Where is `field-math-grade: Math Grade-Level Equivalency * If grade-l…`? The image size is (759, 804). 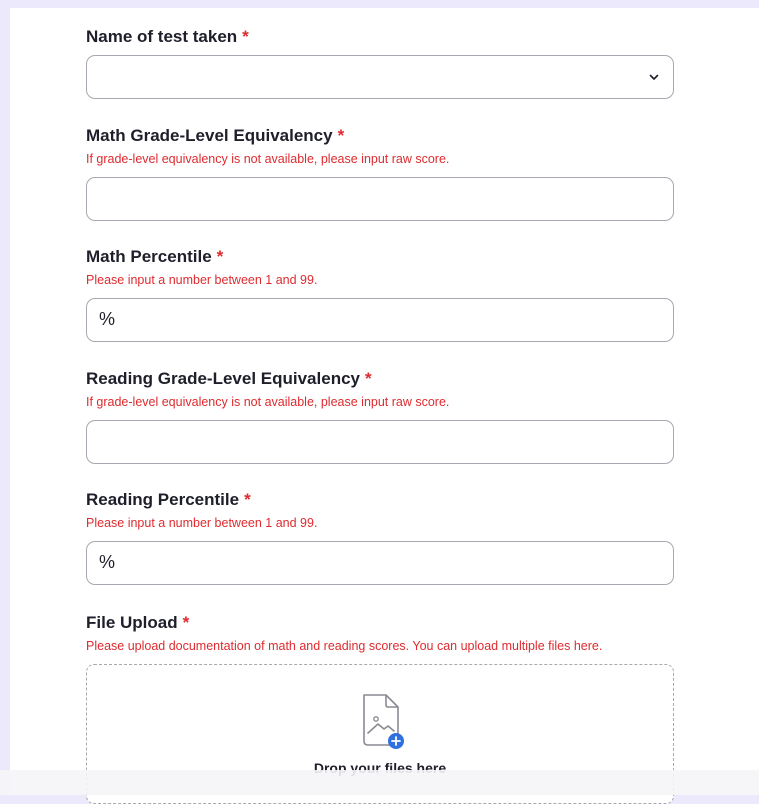 field-math-grade: Math Grade-Level Equivalency * If grade-l… is located at coordinates (380, 173).